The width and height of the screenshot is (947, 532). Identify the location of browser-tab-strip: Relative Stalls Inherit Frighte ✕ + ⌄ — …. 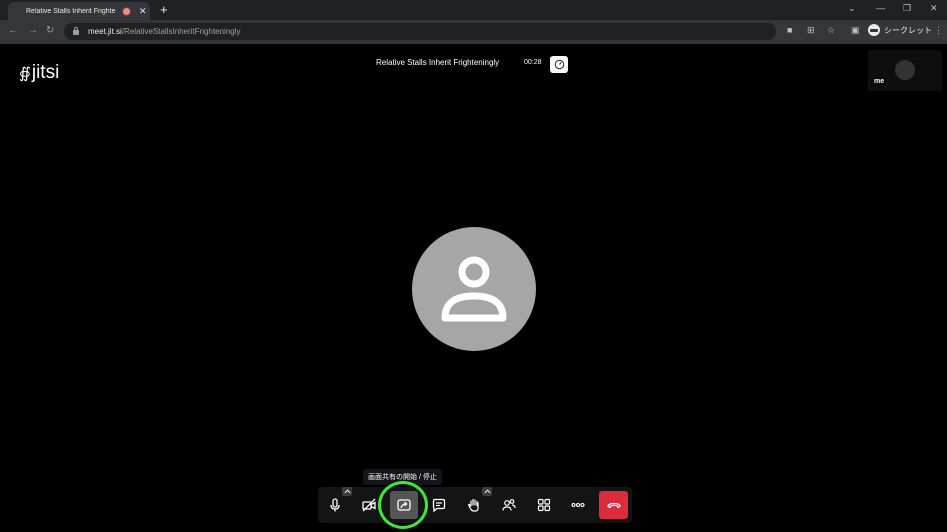
(473, 10).